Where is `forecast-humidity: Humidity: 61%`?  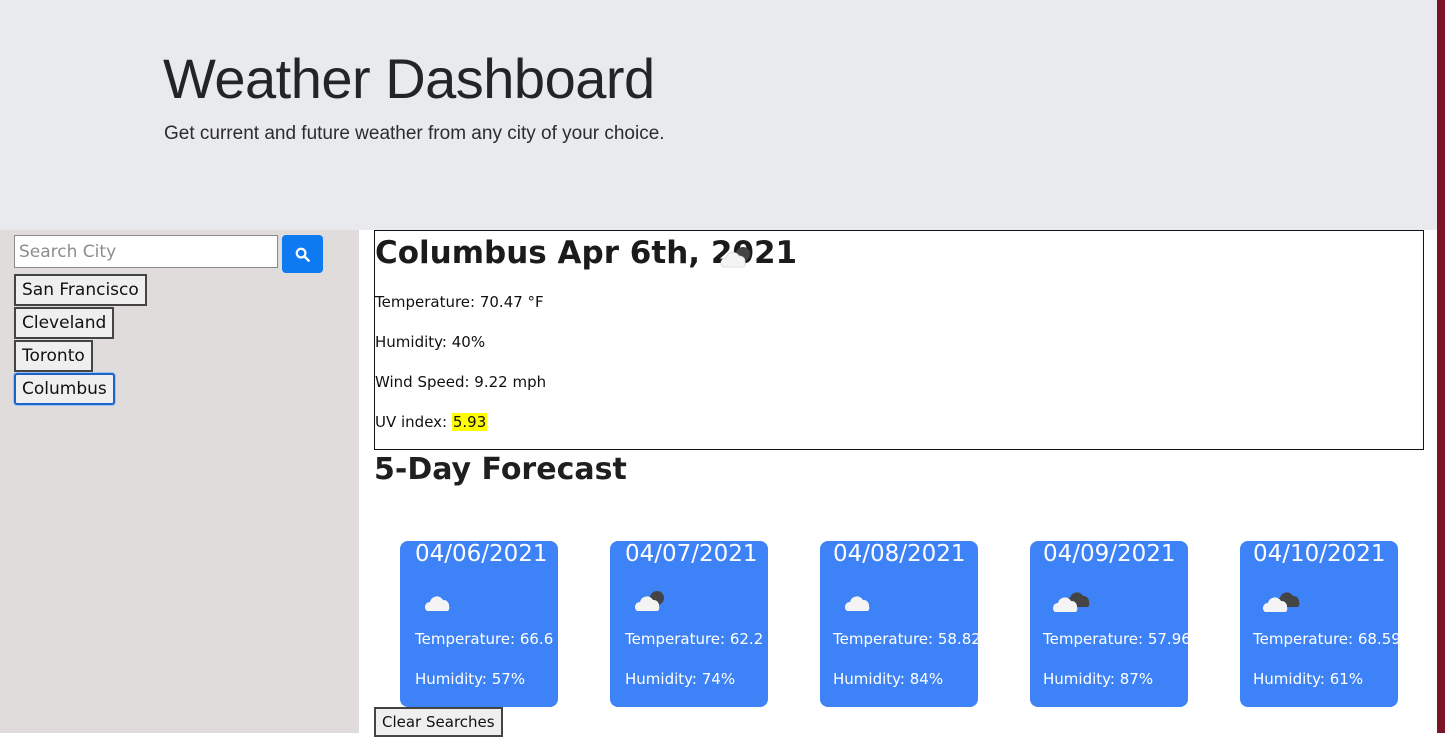
forecast-humidity: Humidity: 61% is located at coordinates (1308, 679).